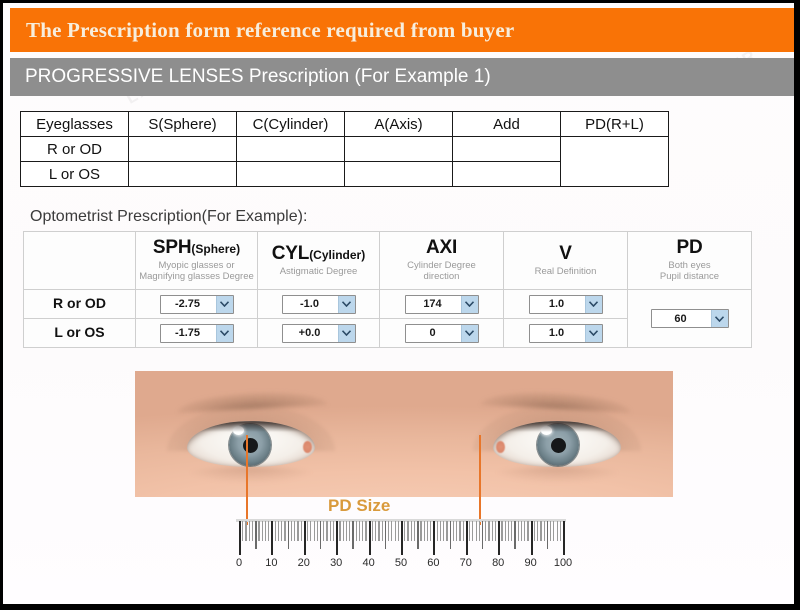 This screenshot has height=610, width=800. What do you see at coordinates (182, 174) in the screenshot?
I see `cell-left-sphere` at bounding box center [182, 174].